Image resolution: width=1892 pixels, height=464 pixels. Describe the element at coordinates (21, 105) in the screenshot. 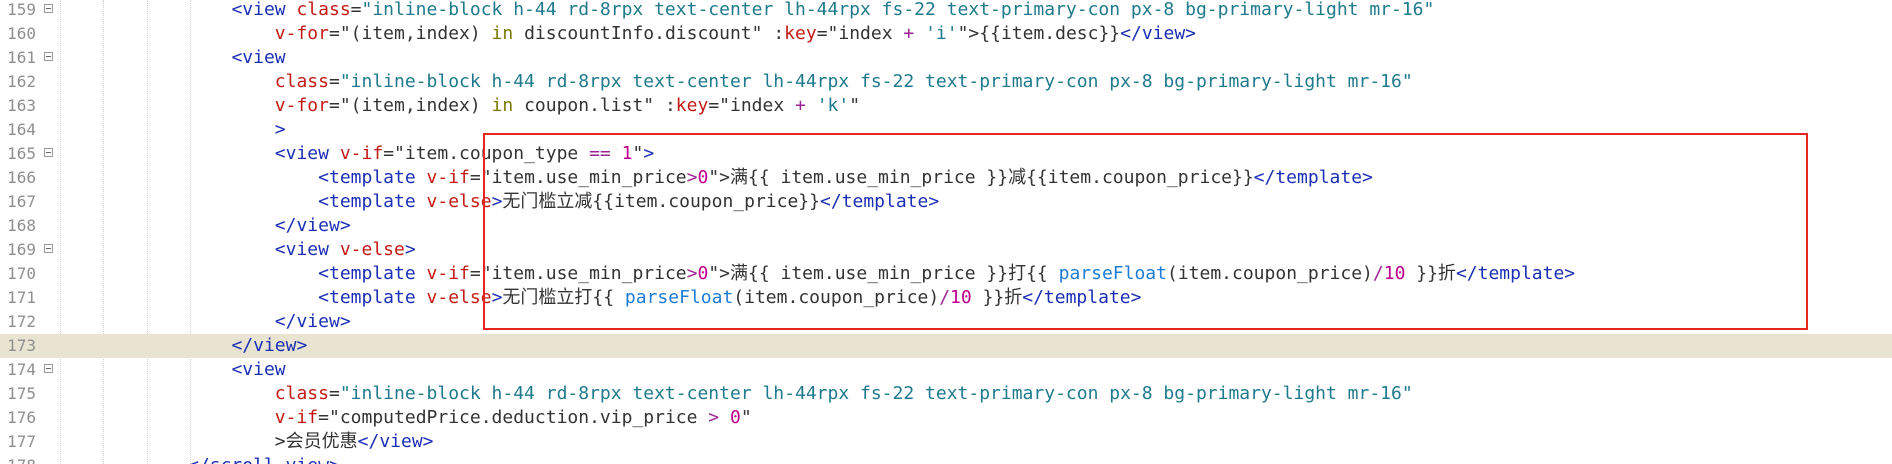

I see `line-number: 163` at that location.